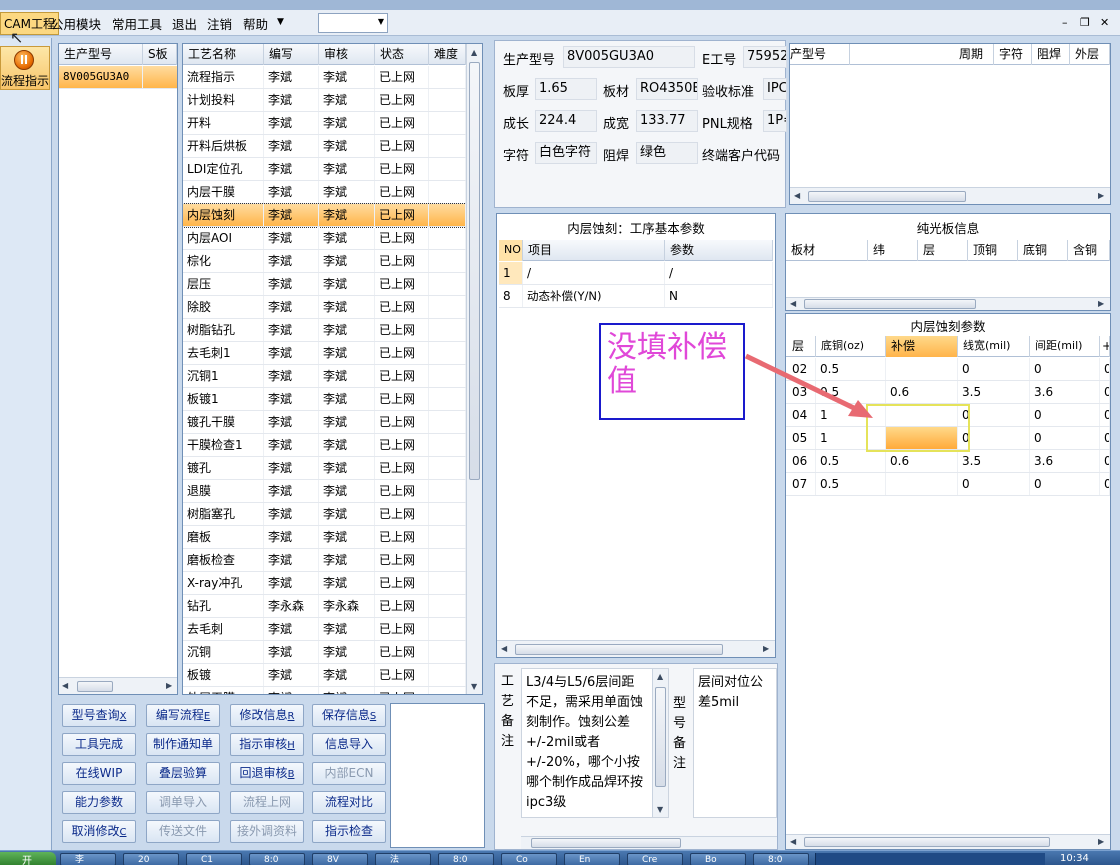 The height and width of the screenshot is (865, 1120). What do you see at coordinates (629, 57) in the screenshot?
I see `model-field: 8V005GU3A0` at bounding box center [629, 57].